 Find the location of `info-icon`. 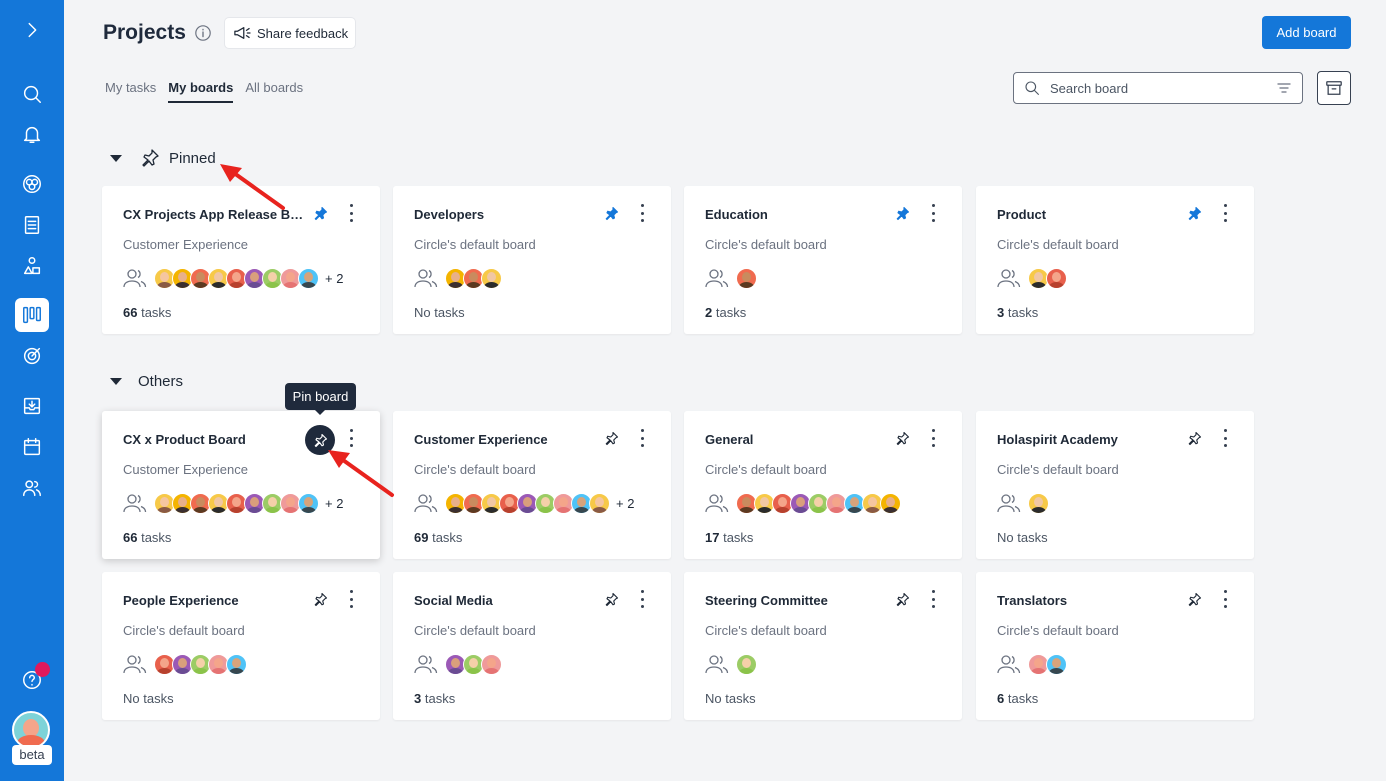

info-icon is located at coordinates (203, 33).